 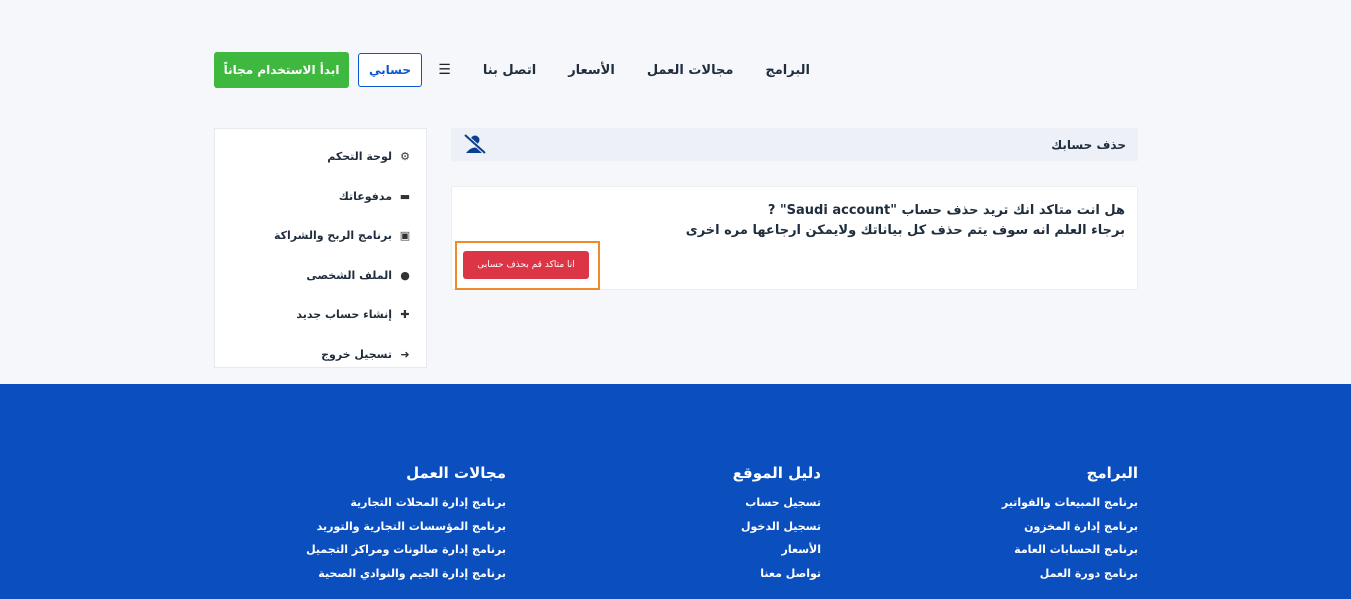 I want to click on sidebar-item-dashboard: ⚙ لوحة التحكم, so click(x=320, y=157).